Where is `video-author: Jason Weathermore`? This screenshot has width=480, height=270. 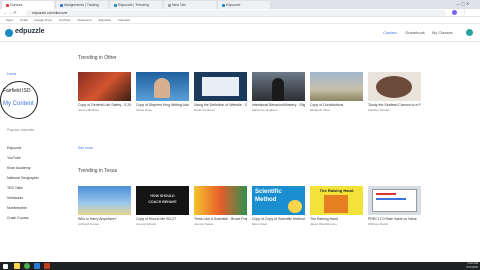
video-author: Jason Weathermore is located at coordinates (323, 224).